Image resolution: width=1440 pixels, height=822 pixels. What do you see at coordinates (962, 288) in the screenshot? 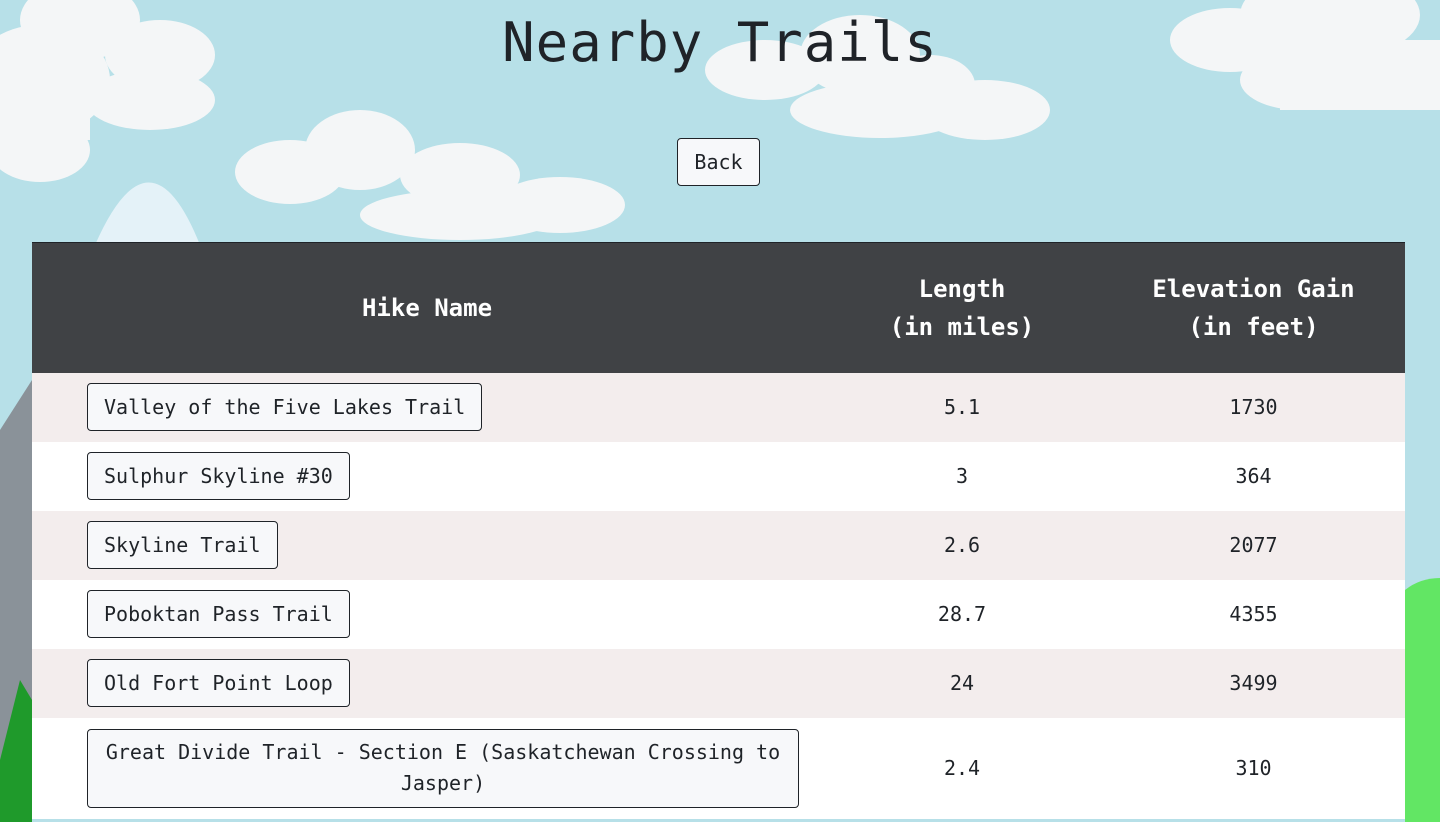
I see `header-length-label: Length` at bounding box center [962, 288].